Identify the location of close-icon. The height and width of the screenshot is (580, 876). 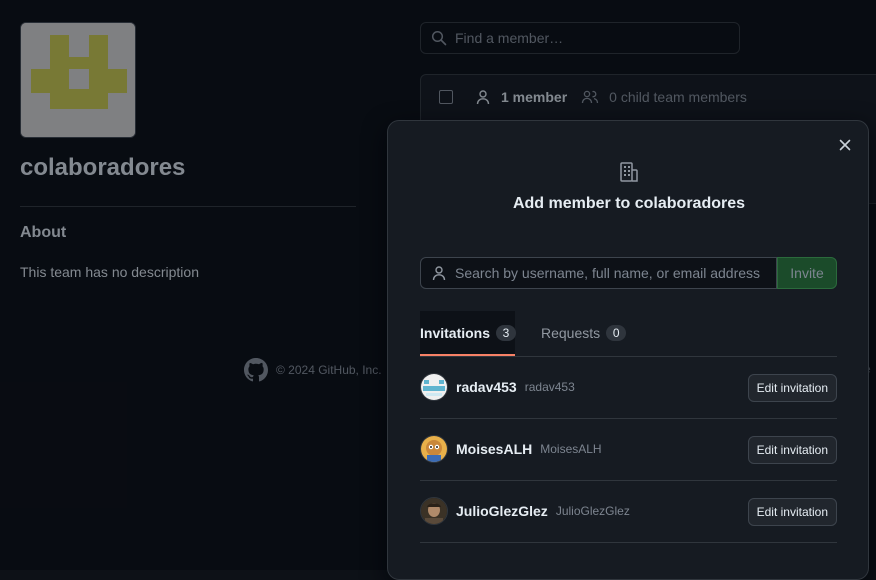
(845, 145).